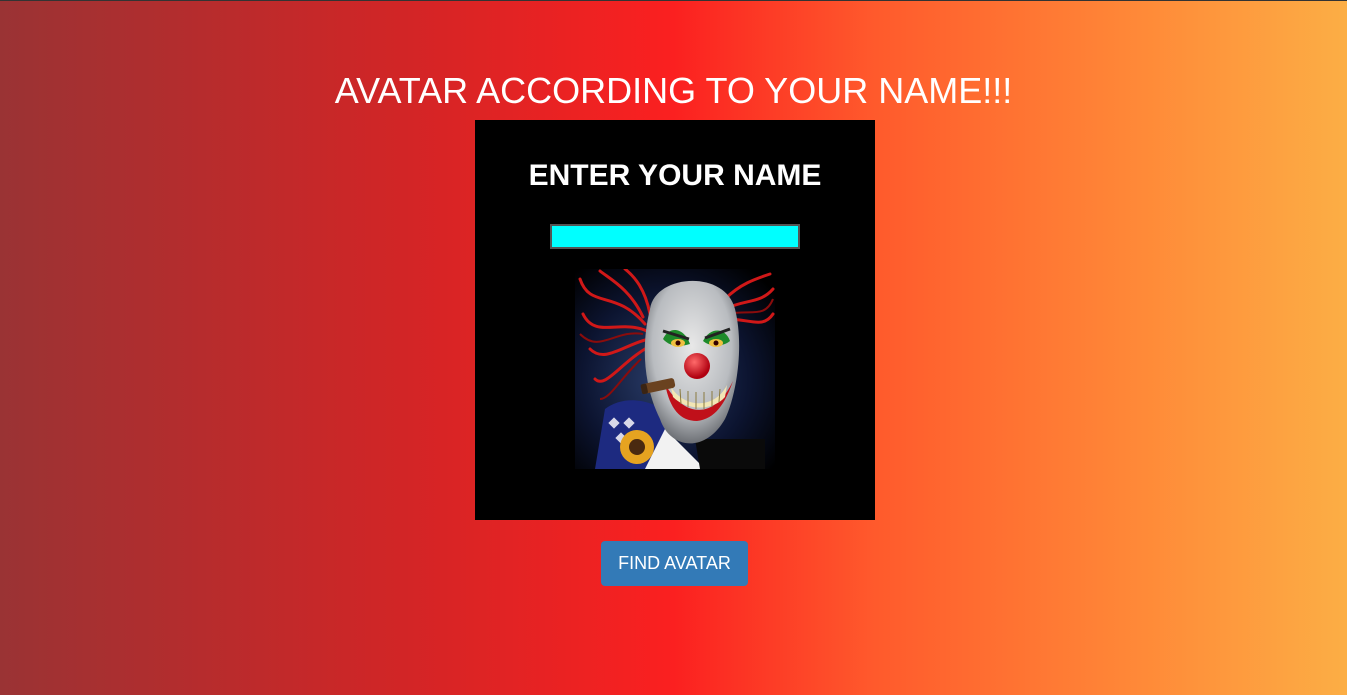 Image resolution: width=1347 pixels, height=695 pixels. I want to click on name-input, so click(675, 236).